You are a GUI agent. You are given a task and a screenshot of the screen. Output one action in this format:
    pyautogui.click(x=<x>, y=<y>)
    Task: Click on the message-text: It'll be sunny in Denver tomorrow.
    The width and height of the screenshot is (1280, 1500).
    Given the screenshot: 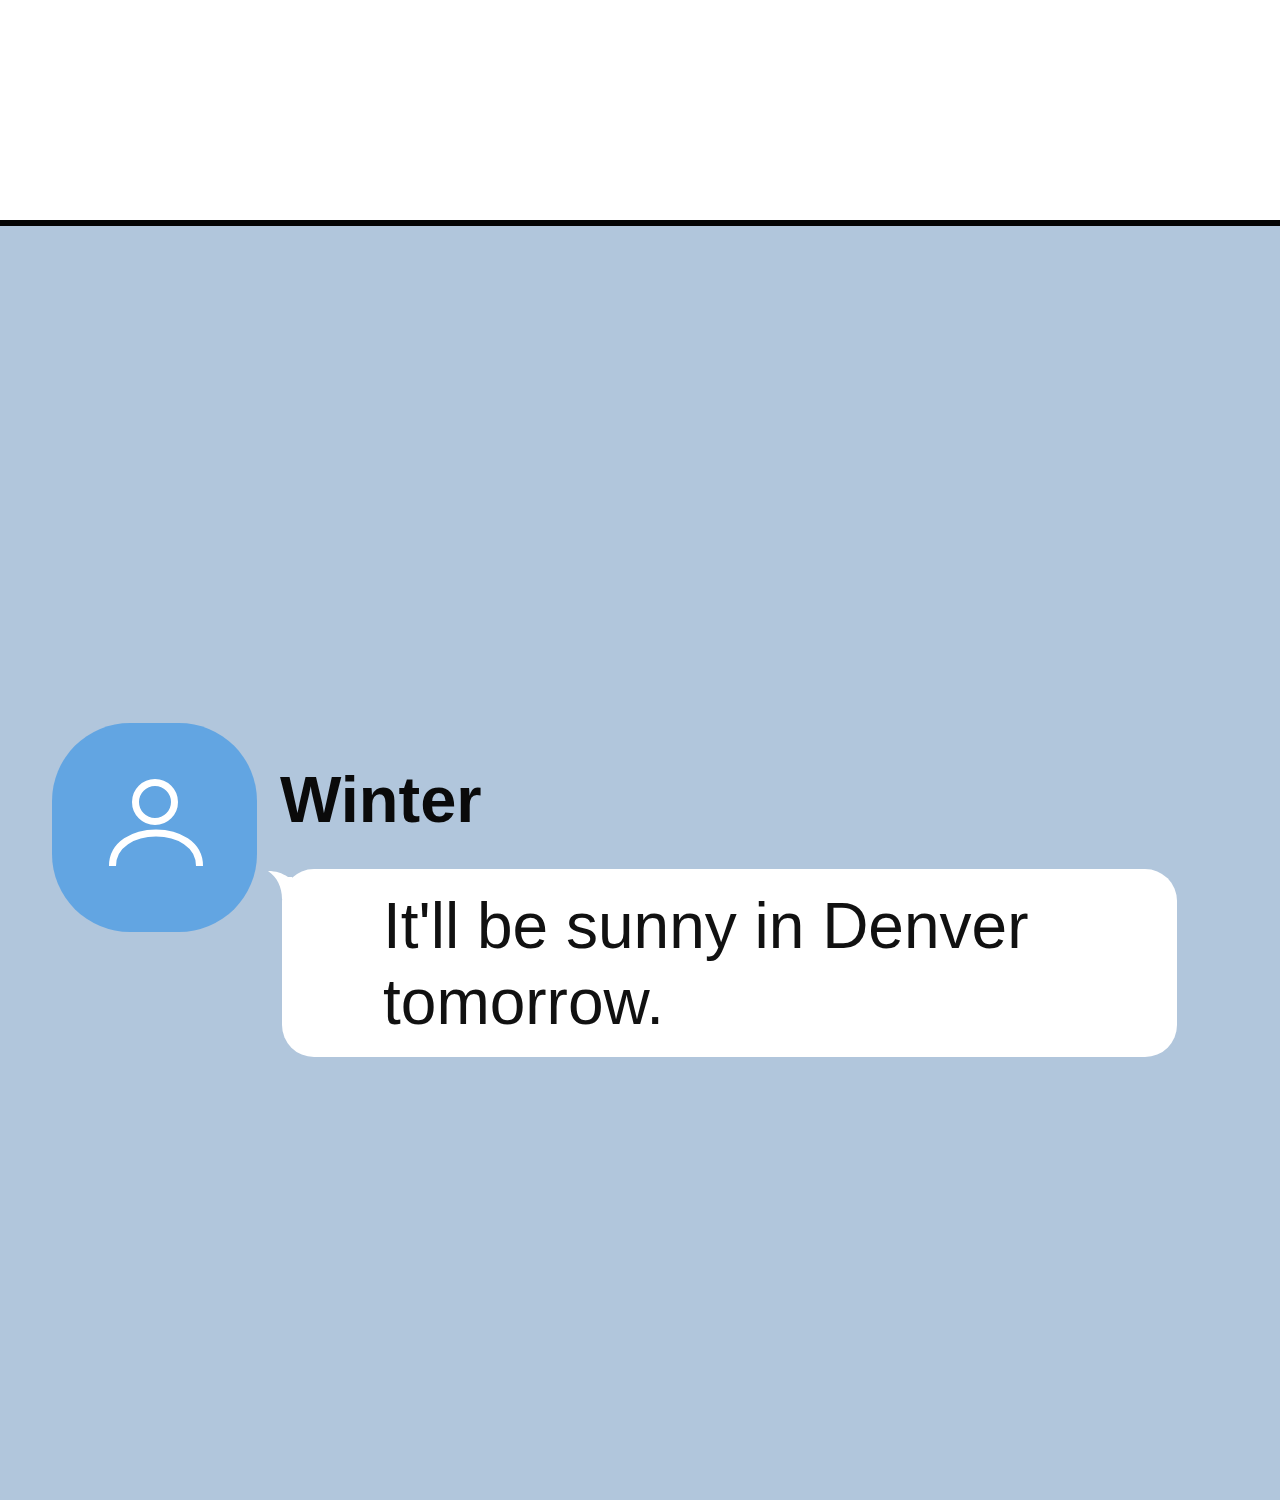 What is the action you would take?
    pyautogui.click(x=706, y=964)
    